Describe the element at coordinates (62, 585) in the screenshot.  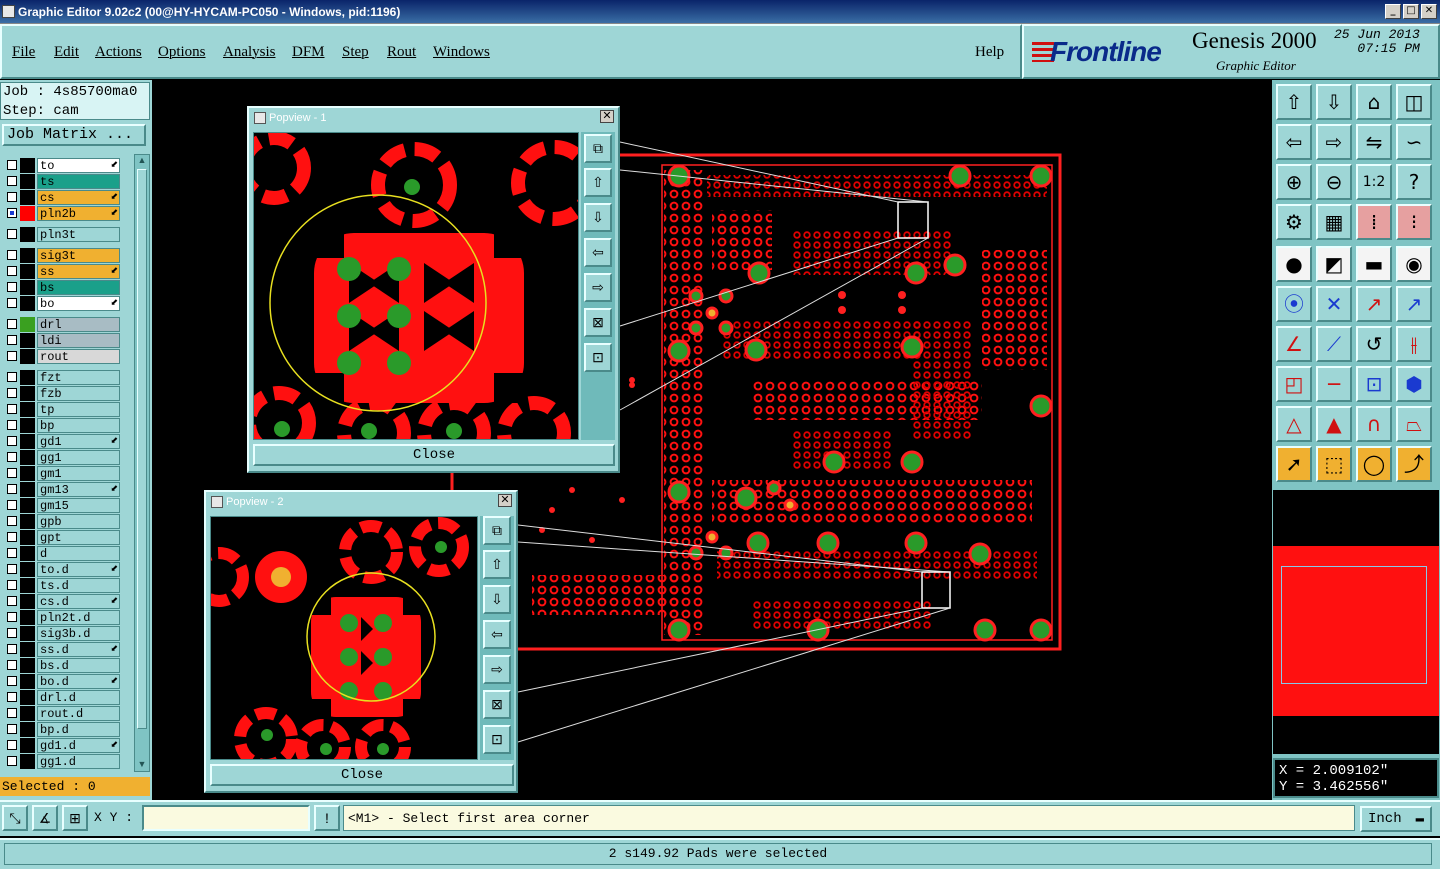
I see `layer-row-ts-d: ts.d` at that location.